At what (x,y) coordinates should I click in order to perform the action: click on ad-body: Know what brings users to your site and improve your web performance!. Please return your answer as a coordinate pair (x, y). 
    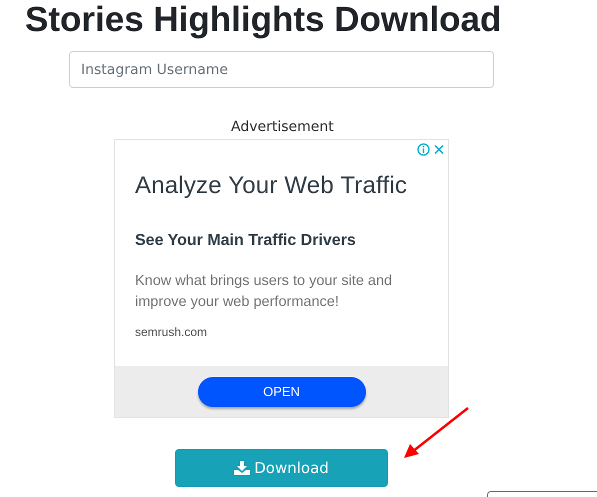
    Looking at the image, I should click on (264, 292).